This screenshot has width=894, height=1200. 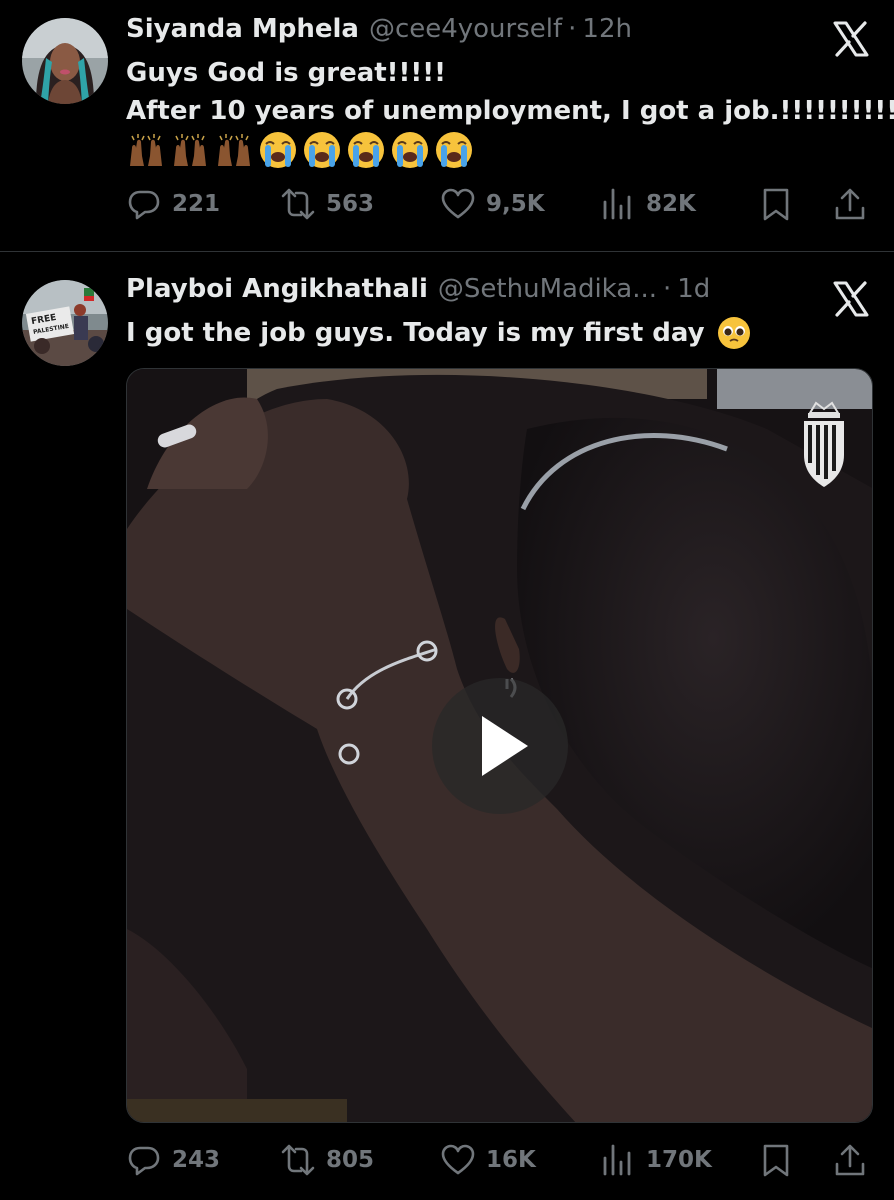 I want to click on tweet-actions: 221 563 9,5K 82K, so click(x=499, y=204).